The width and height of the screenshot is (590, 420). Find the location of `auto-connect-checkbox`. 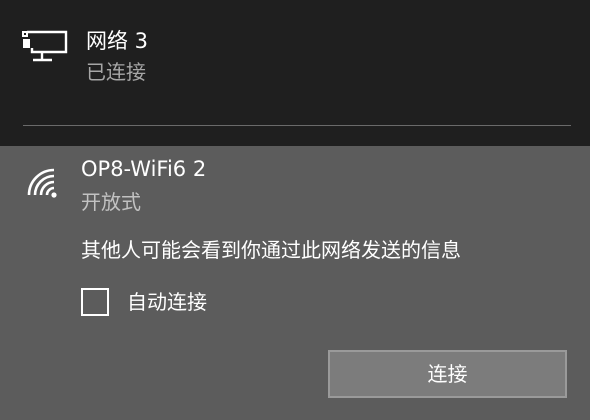

auto-connect-checkbox is located at coordinates (95, 302).